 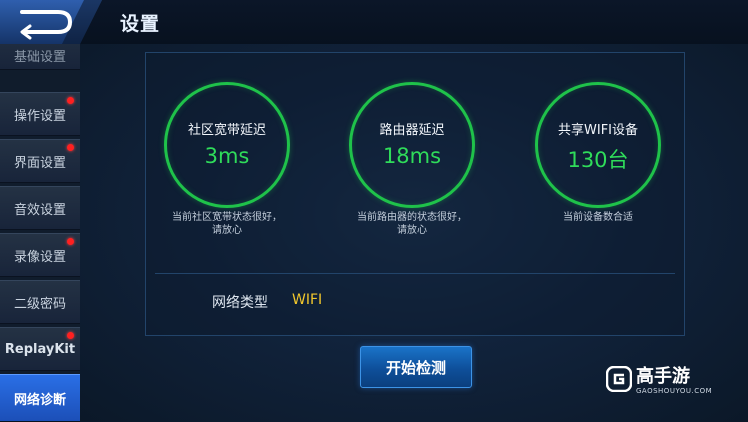 I want to click on sidebar-item-secondary-password: 二级密码, so click(x=40, y=302).